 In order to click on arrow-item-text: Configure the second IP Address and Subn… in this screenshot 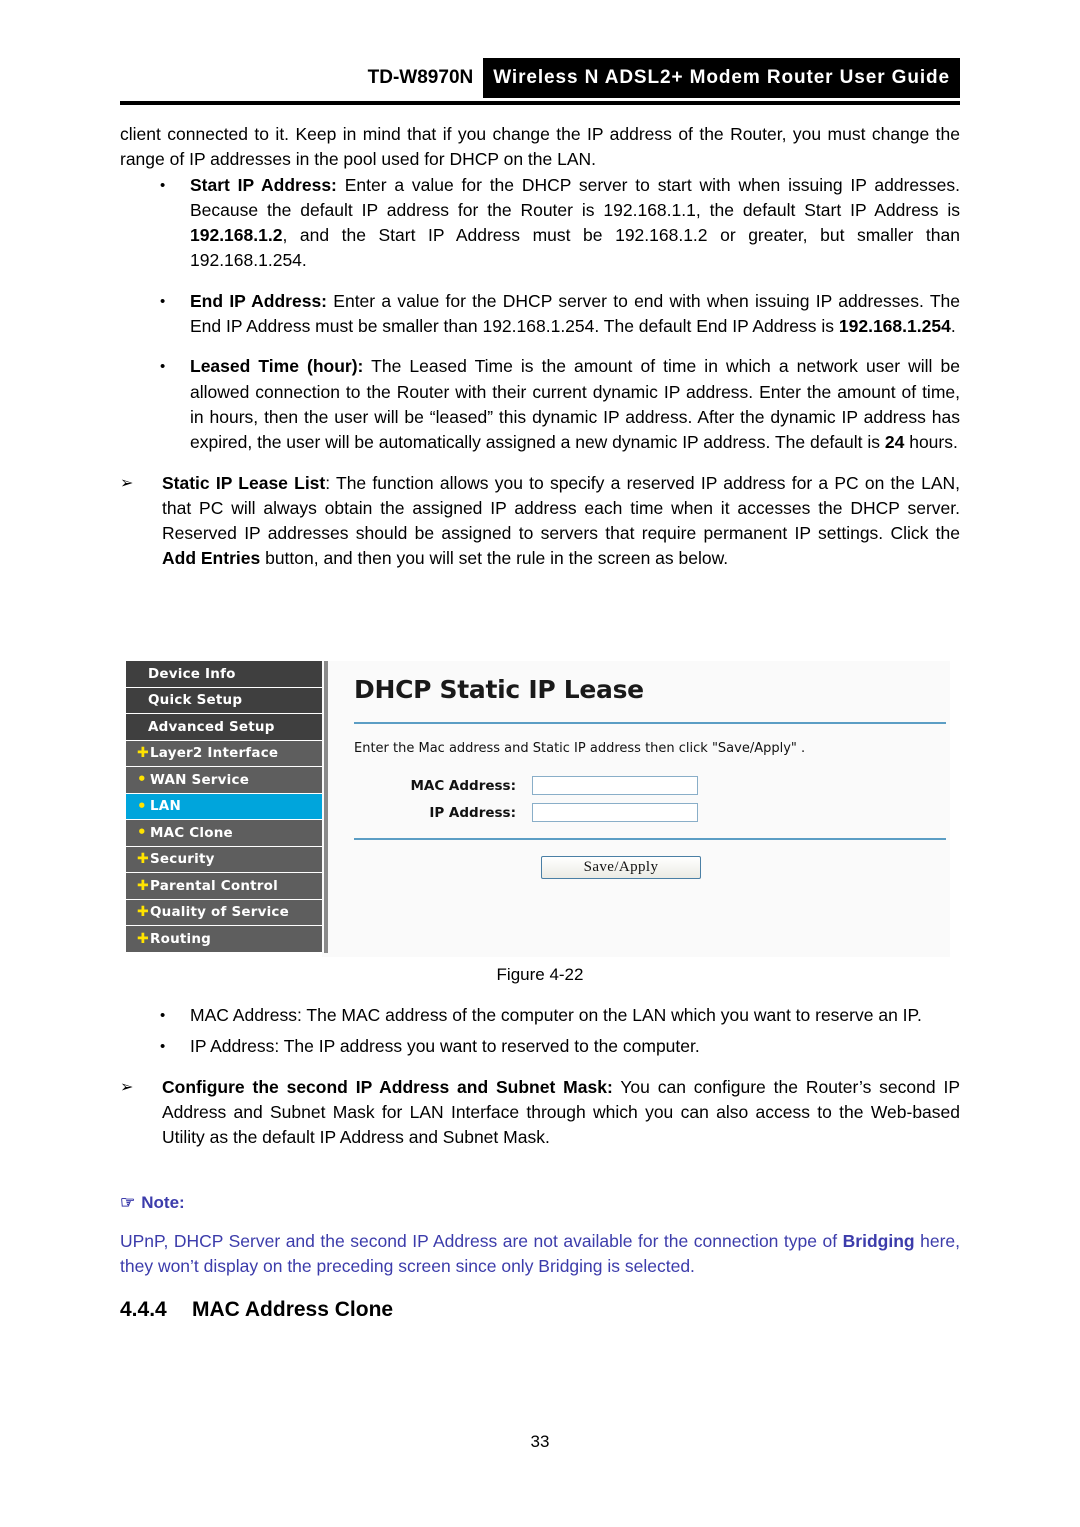, I will do `click(561, 1113)`.